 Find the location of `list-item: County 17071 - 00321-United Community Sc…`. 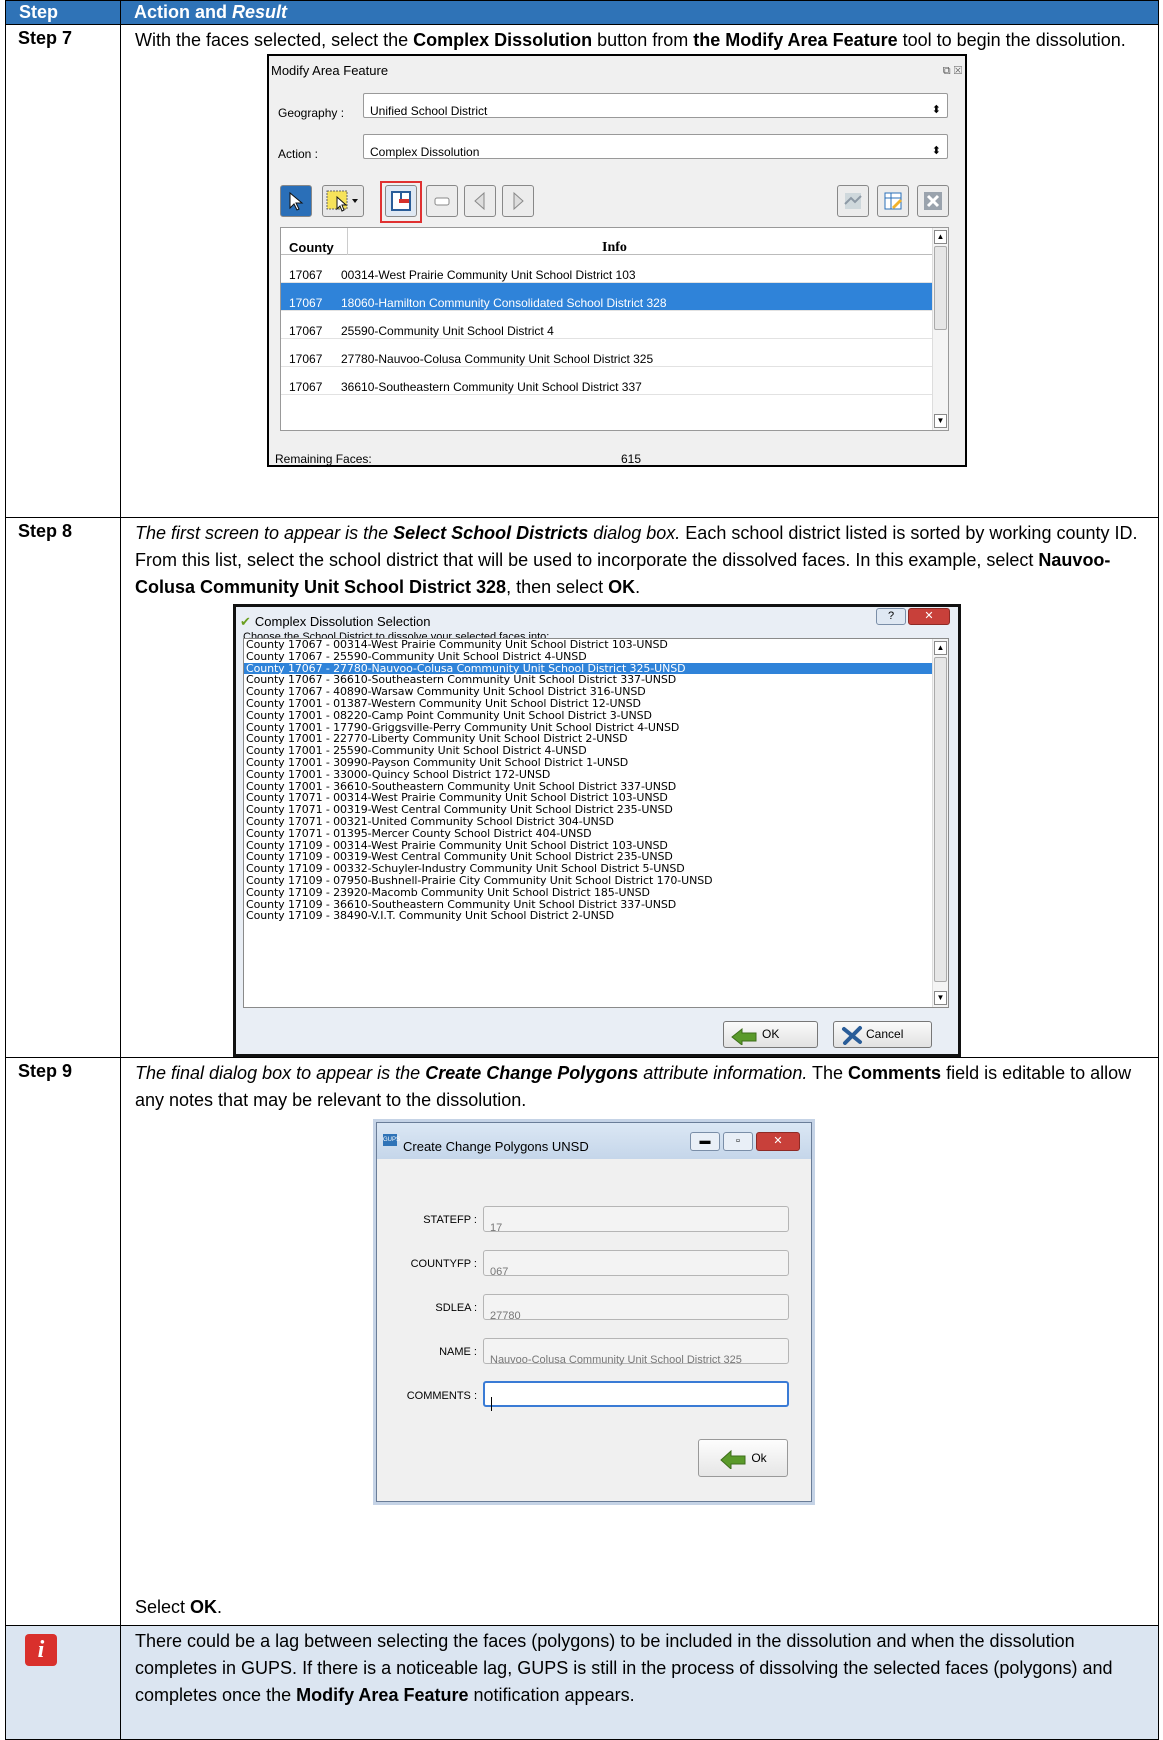

list-item: County 17071 - 00321-United Community Sc… is located at coordinates (596, 822).